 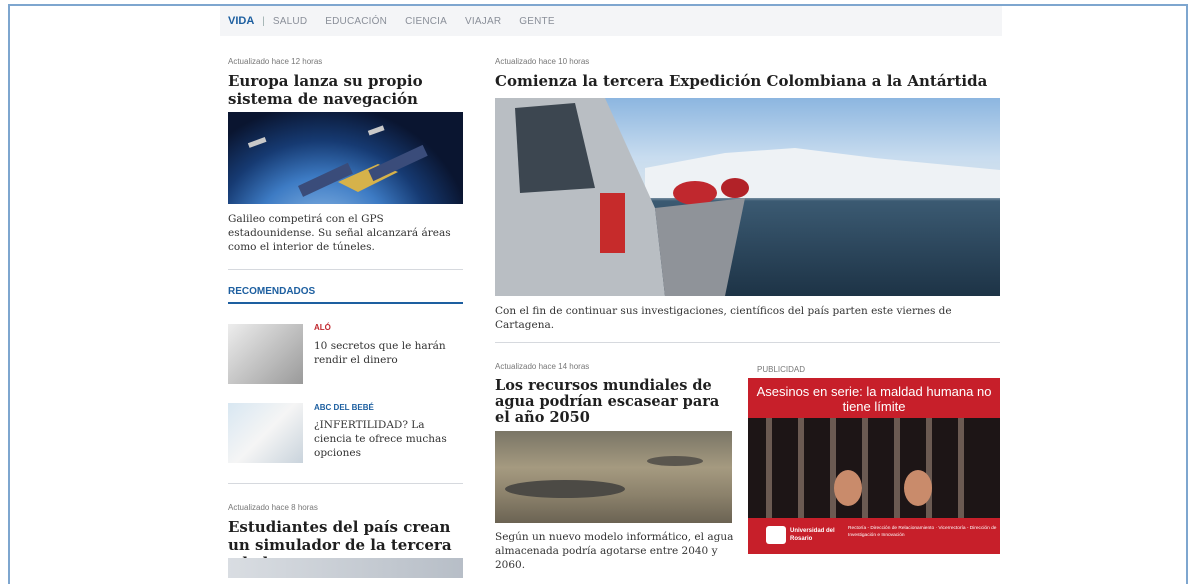 What do you see at coordinates (776, 535) in the screenshot?
I see `university-logo-icon` at bounding box center [776, 535].